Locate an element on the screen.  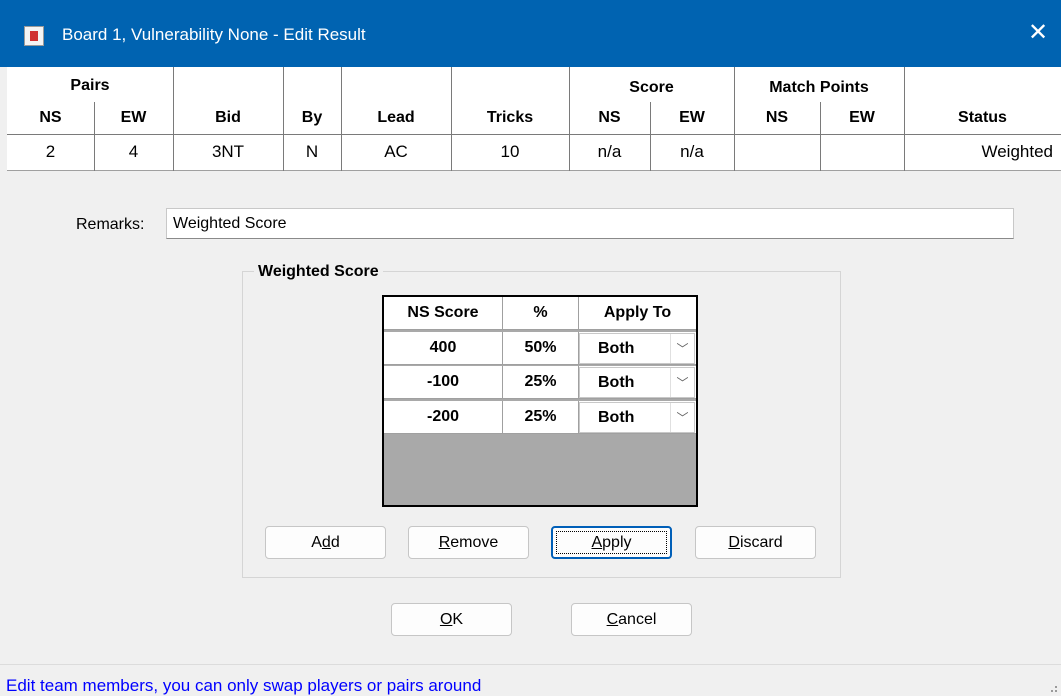
discard-button-accelerator: D is located at coordinates (734, 542).